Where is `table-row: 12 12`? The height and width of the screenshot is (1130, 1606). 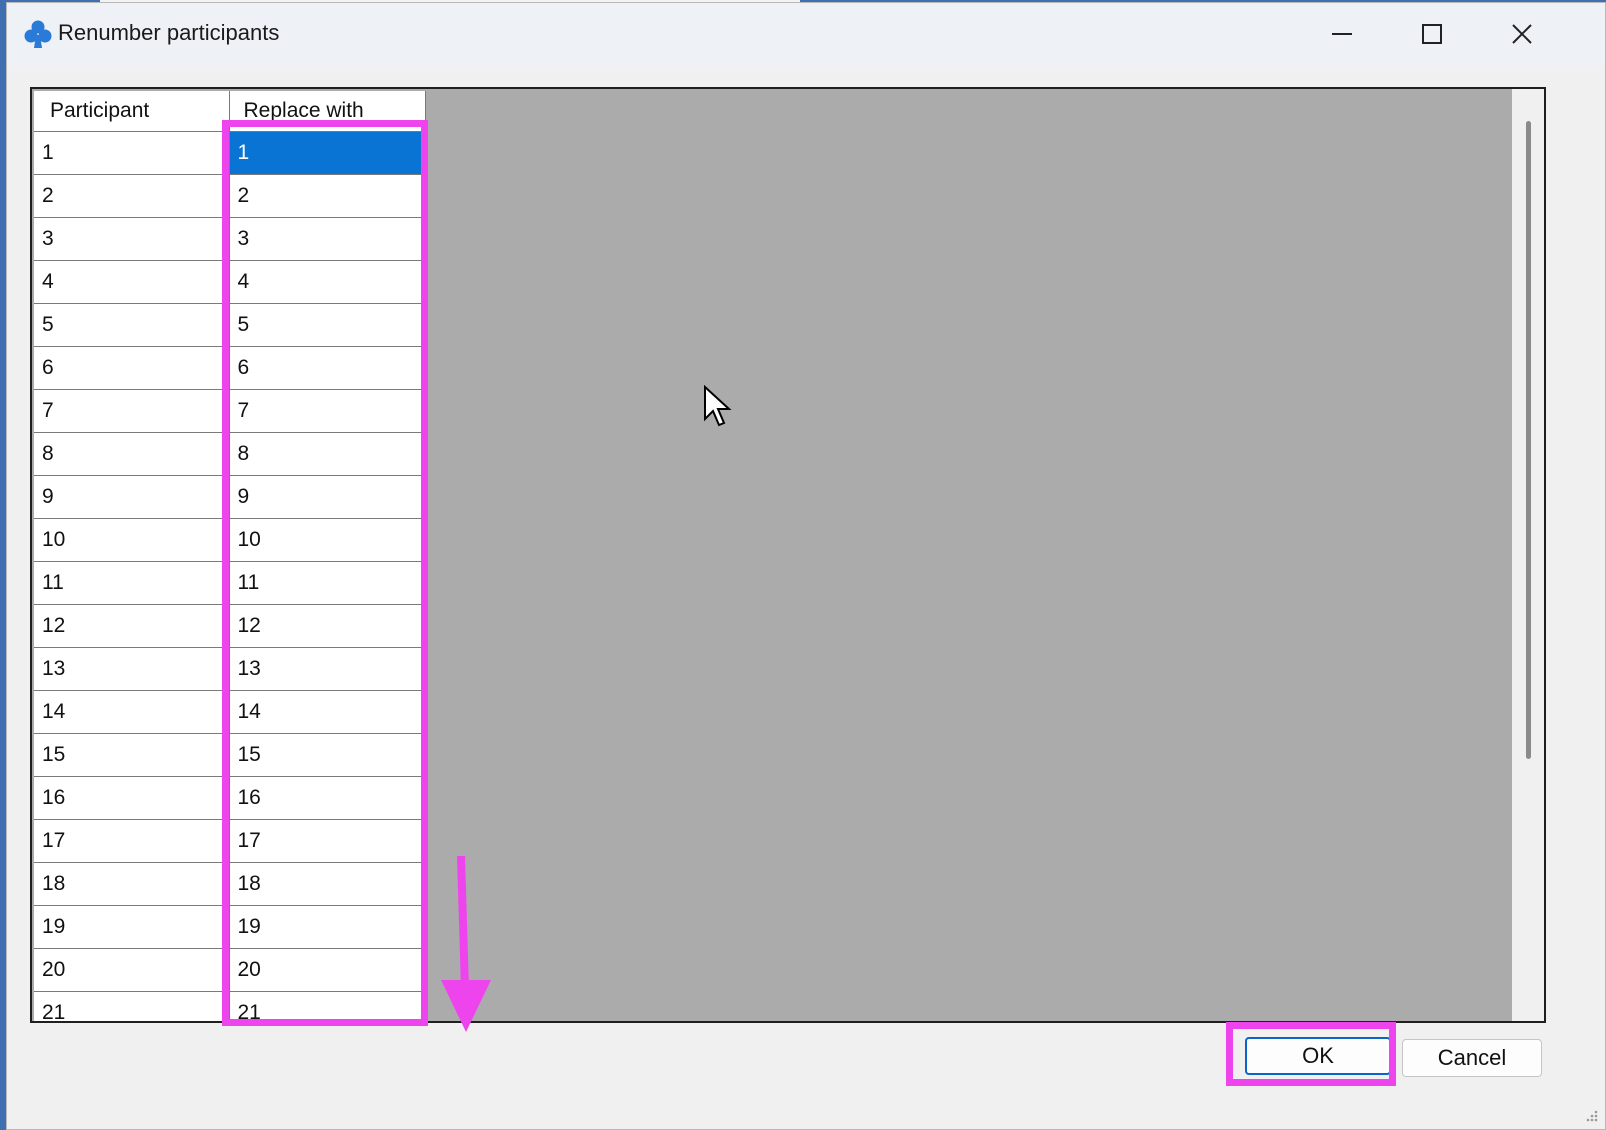
table-row: 12 12 is located at coordinates (230, 625).